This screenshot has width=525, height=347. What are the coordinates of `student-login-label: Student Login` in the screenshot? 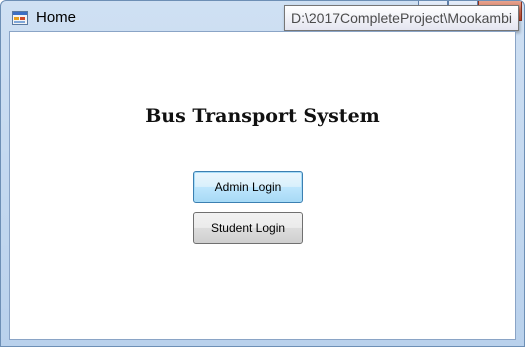 It's located at (248, 228).